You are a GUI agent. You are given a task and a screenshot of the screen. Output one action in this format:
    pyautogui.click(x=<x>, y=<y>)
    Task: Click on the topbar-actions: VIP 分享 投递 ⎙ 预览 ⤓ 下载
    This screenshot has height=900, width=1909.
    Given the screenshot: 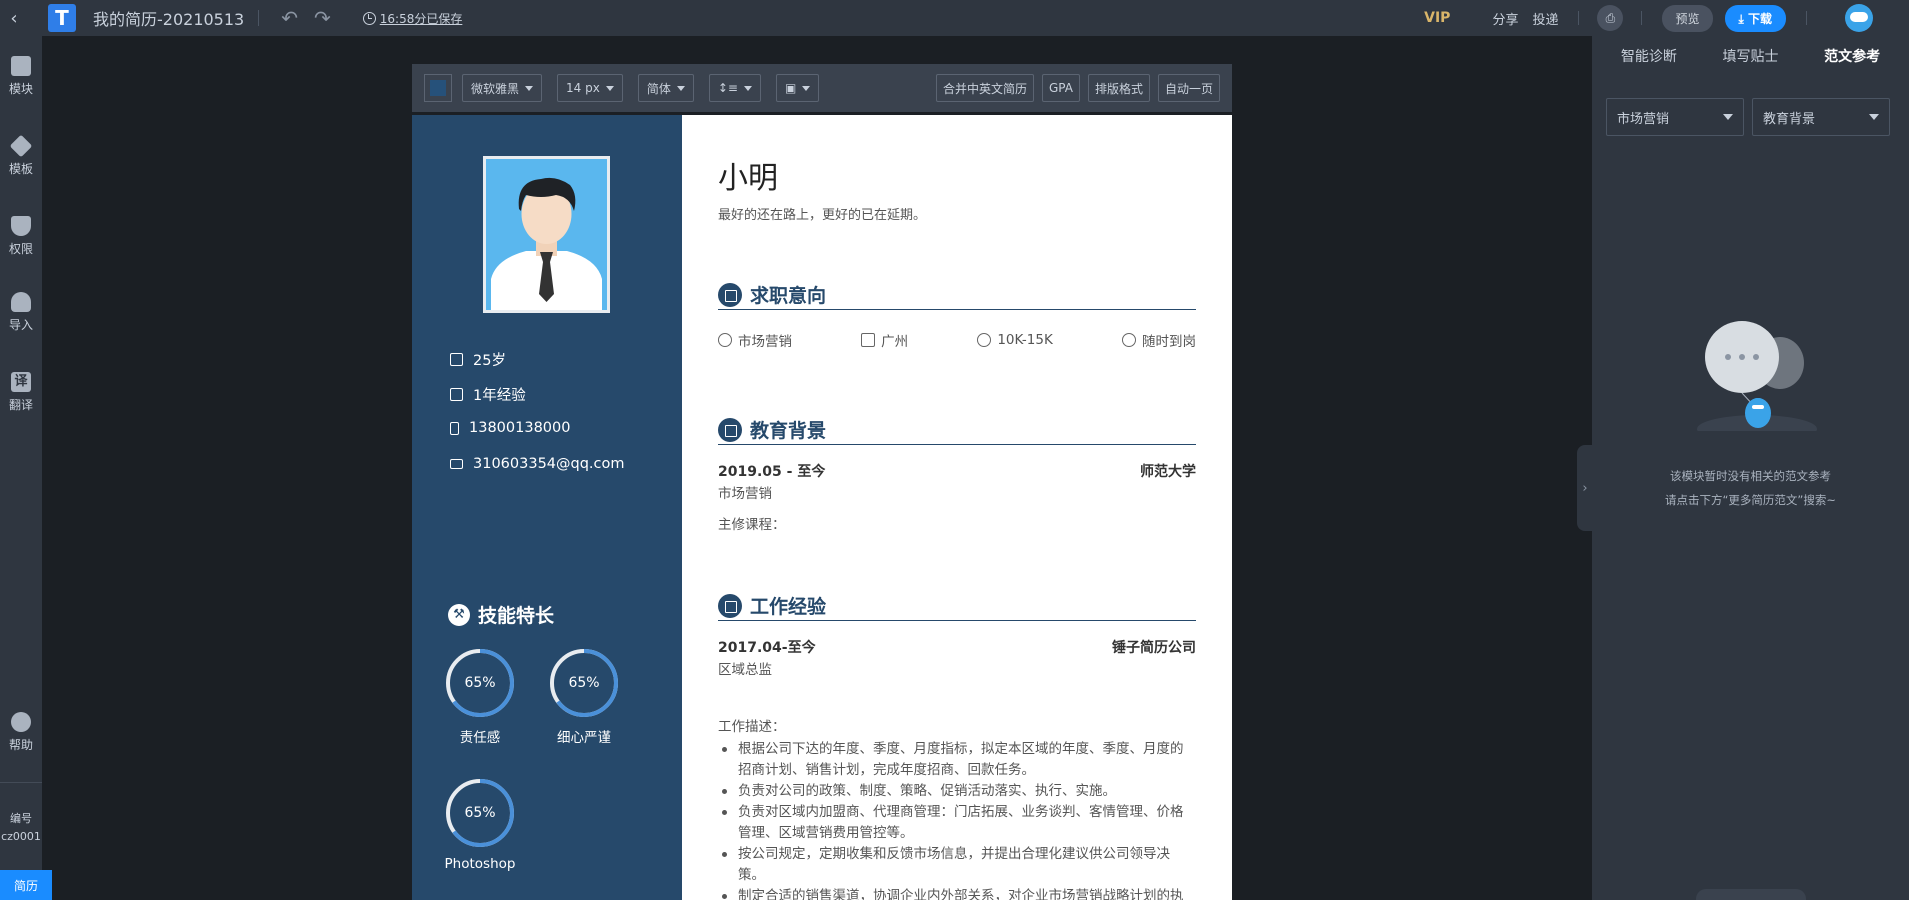 What is the action you would take?
    pyautogui.click(x=1666, y=18)
    